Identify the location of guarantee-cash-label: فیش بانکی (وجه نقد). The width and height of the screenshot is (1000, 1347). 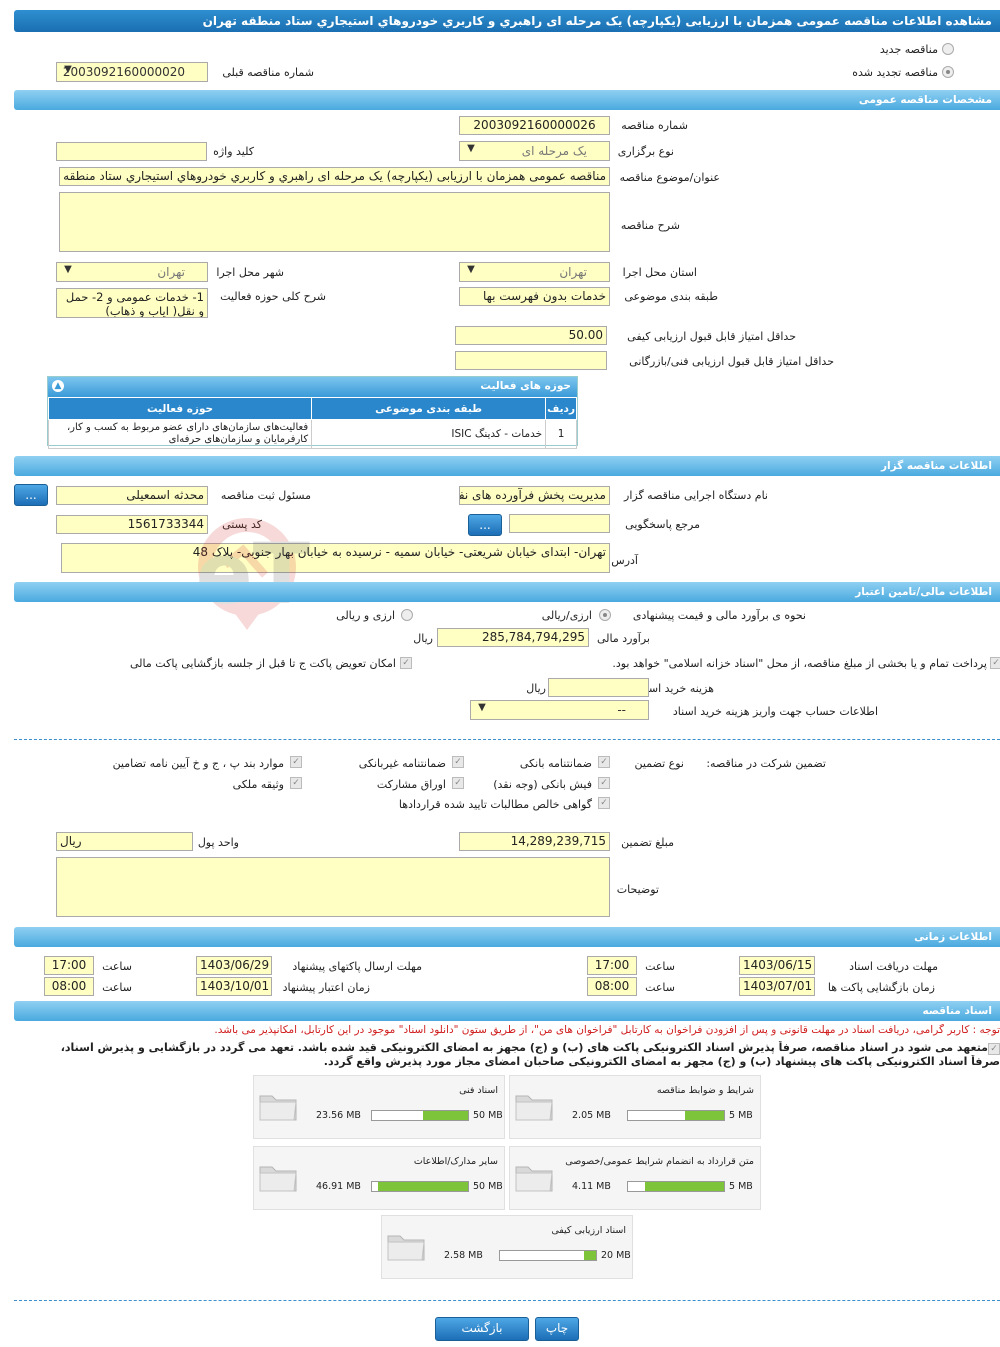
(542, 784).